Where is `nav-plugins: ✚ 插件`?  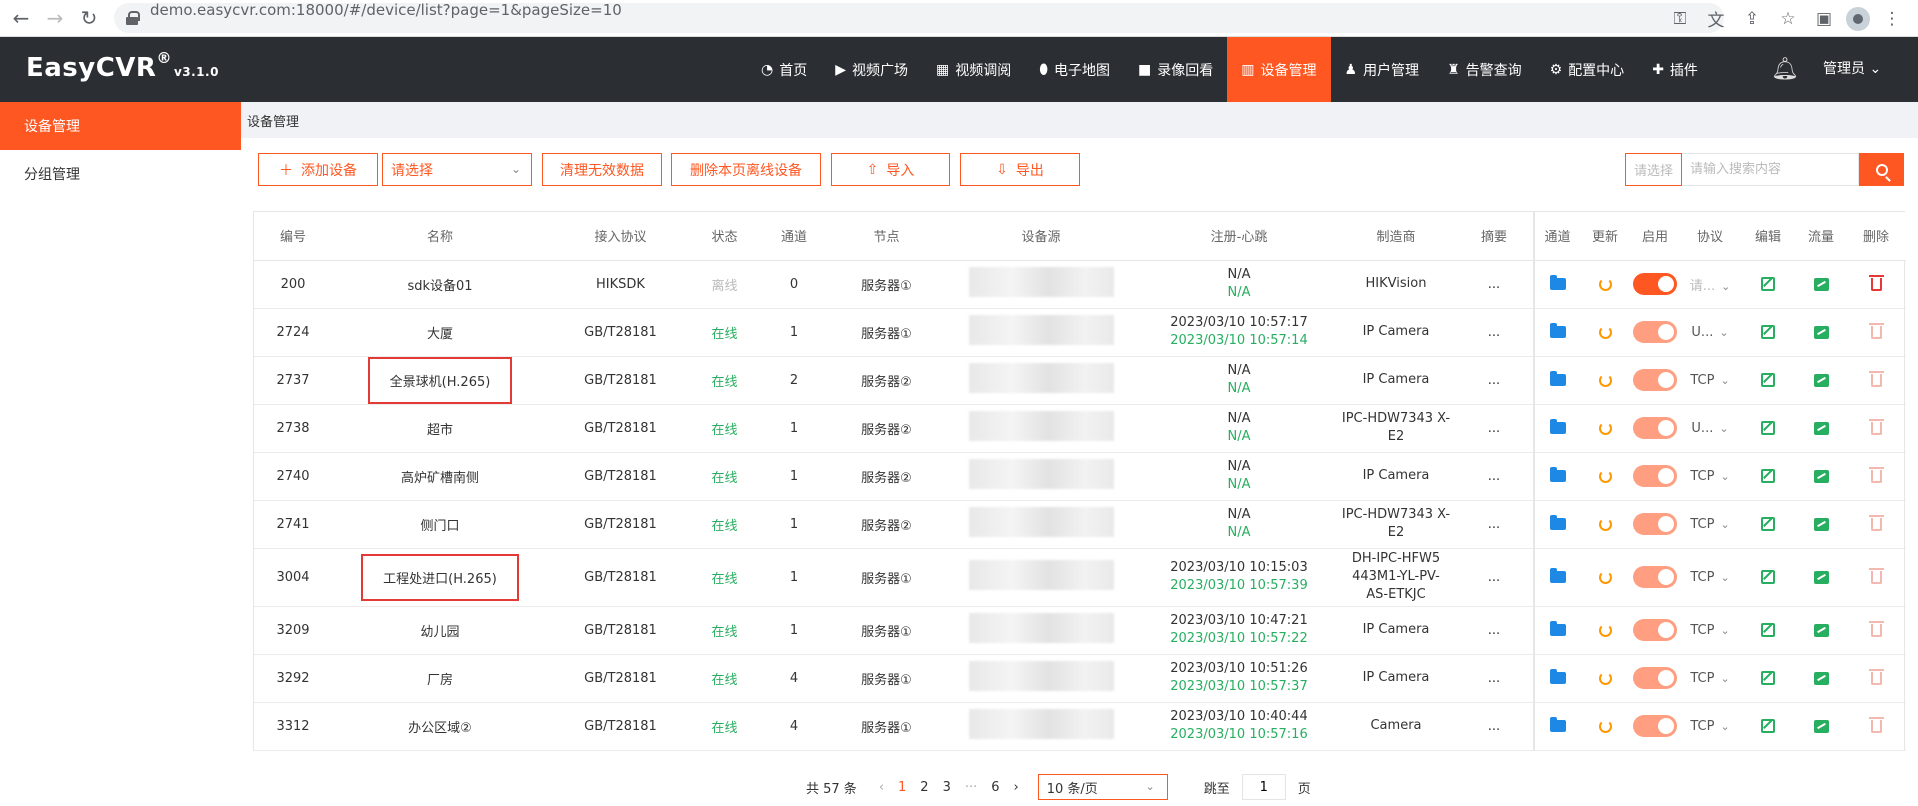
nav-plugins: ✚ 插件 is located at coordinates (1675, 69).